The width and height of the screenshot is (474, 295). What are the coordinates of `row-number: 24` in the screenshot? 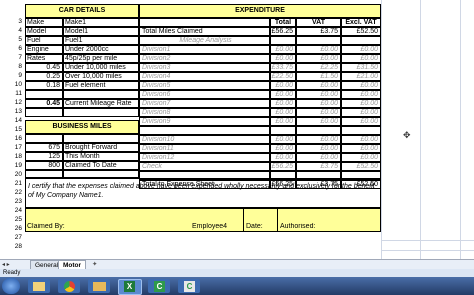 It's located at (11, 210).